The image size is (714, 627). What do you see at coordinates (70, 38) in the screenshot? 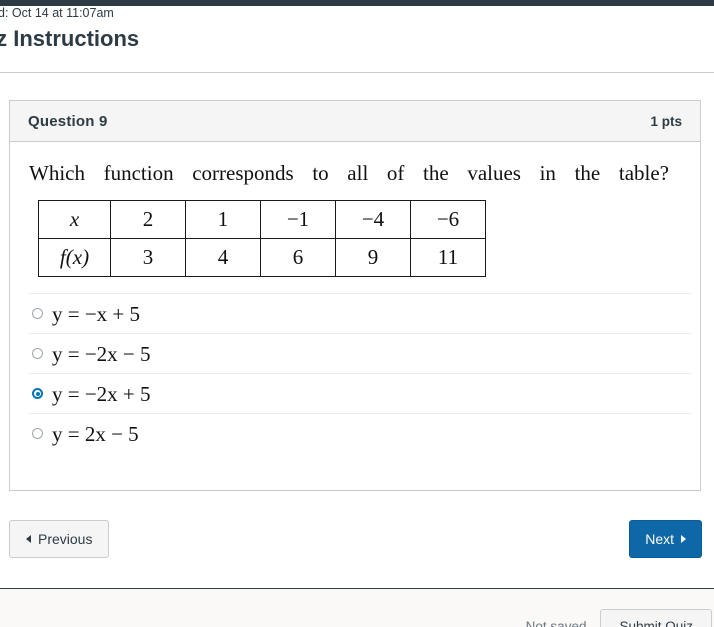
I see `page-title: iz Instructions` at bounding box center [70, 38].